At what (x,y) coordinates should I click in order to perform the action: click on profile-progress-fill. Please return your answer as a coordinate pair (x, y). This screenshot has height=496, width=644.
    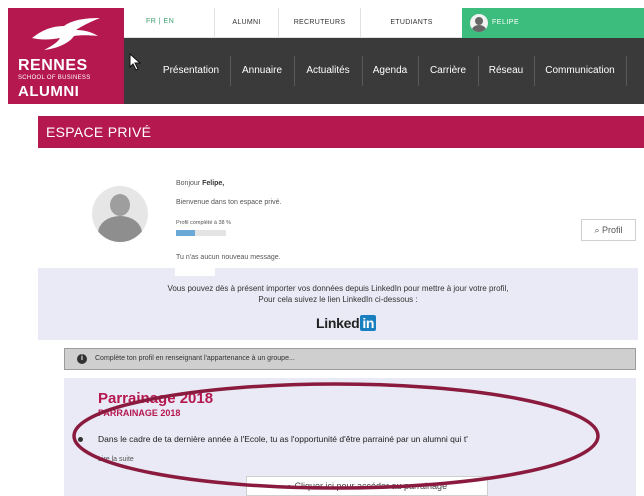
    Looking at the image, I should click on (185, 233).